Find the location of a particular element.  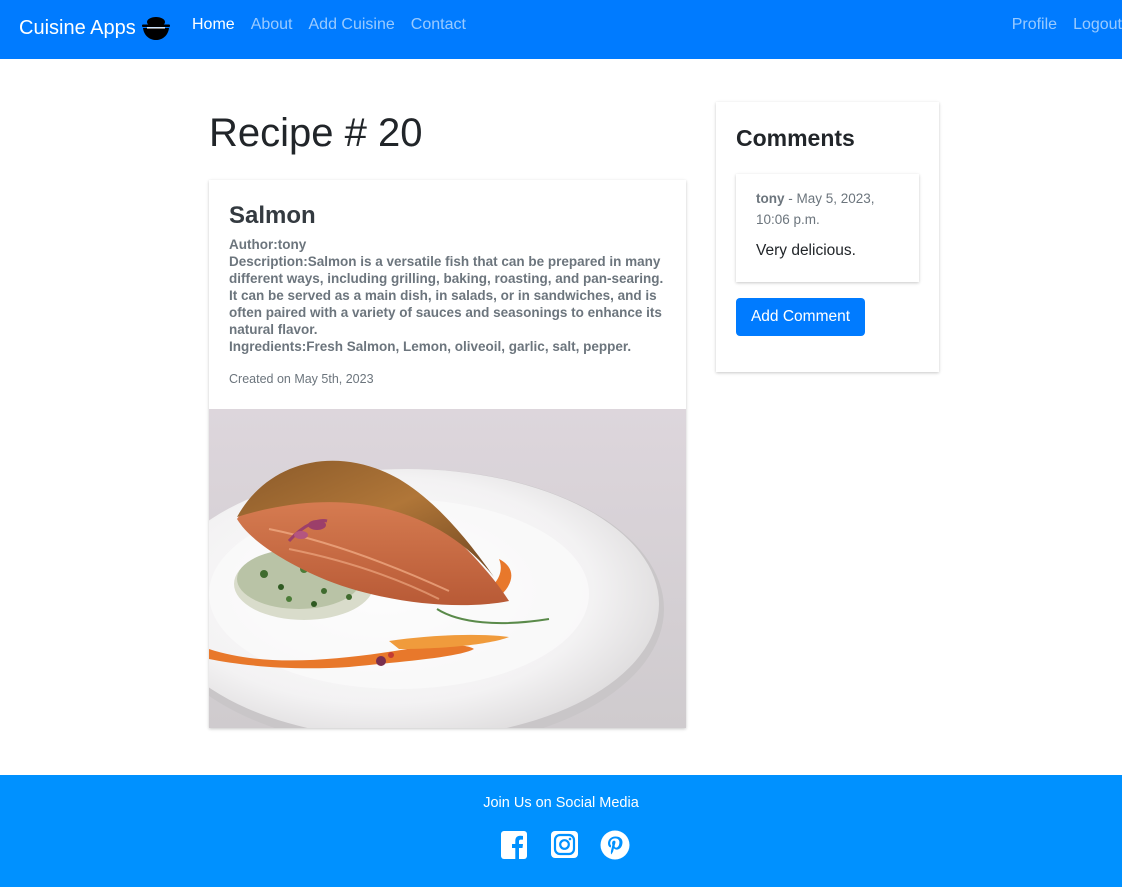

nav-contact: Contact is located at coordinates (438, 25).